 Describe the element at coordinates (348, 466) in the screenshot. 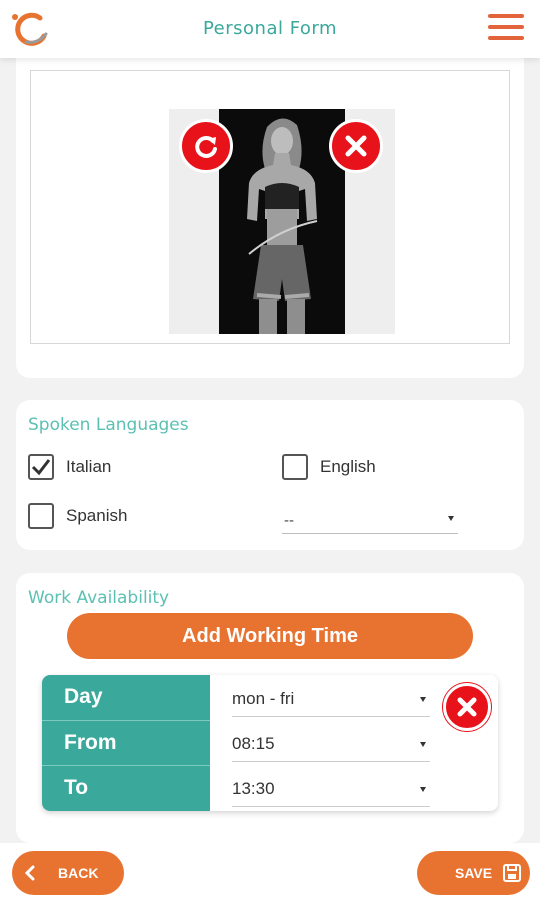

I see `language-label: English` at that location.